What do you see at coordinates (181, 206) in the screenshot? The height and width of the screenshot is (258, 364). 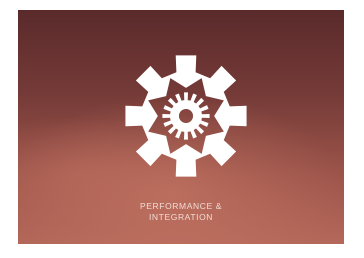 I see `caption-line-1: PERFORMANCE &` at bounding box center [181, 206].